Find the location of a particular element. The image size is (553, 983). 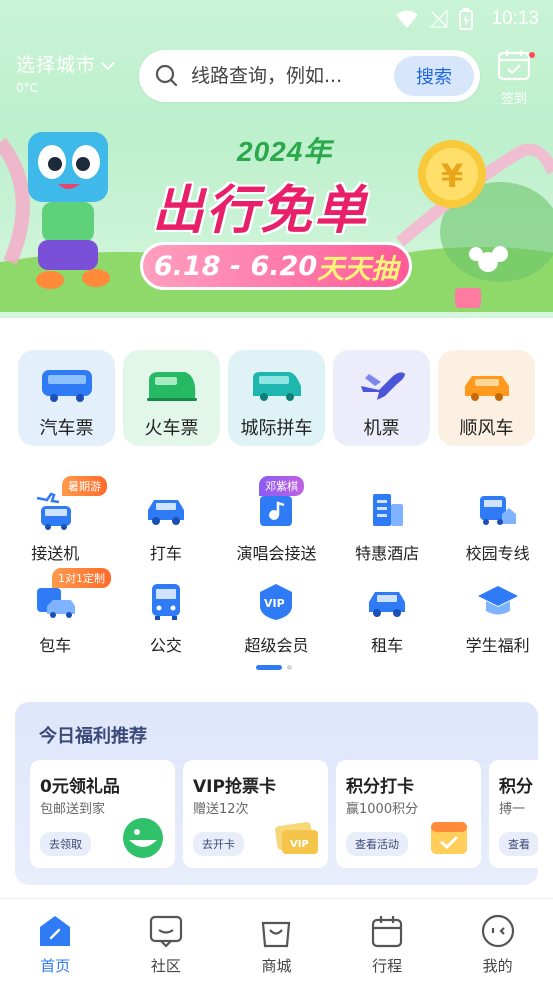

welfare-card-subtitle: 包邮送到家 is located at coordinates (73, 809).